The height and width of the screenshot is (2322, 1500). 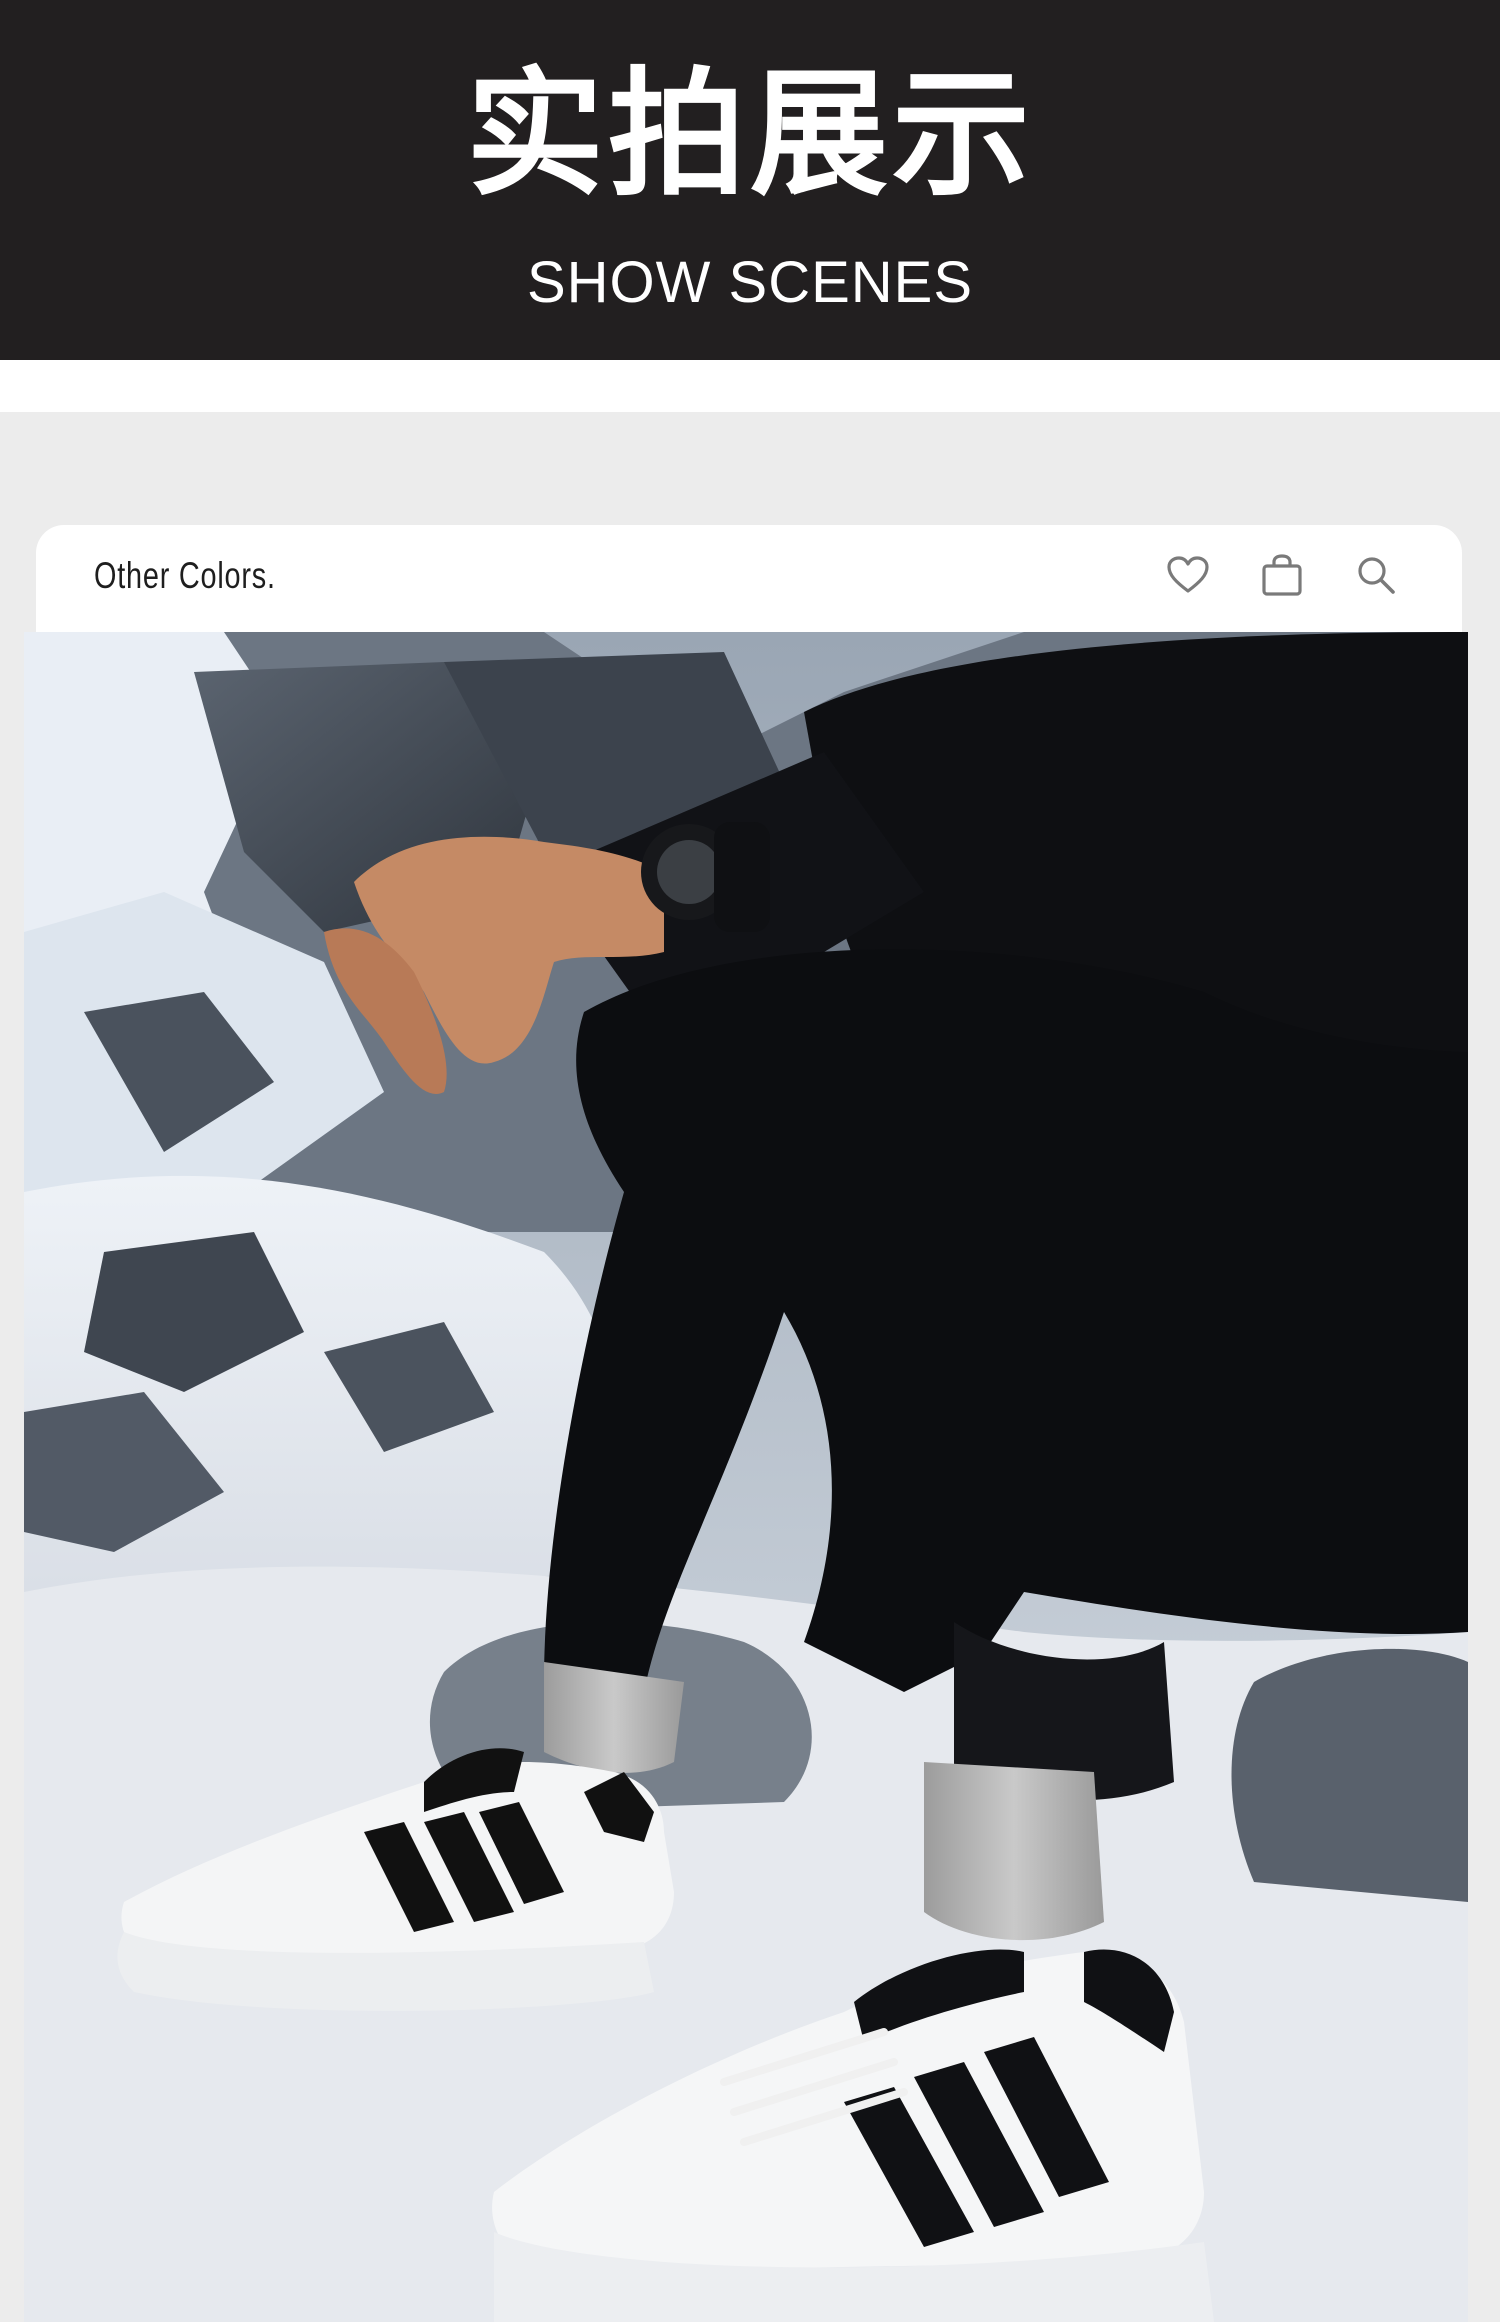 I want to click on product-card-header: Other Colors., so click(x=749, y=580).